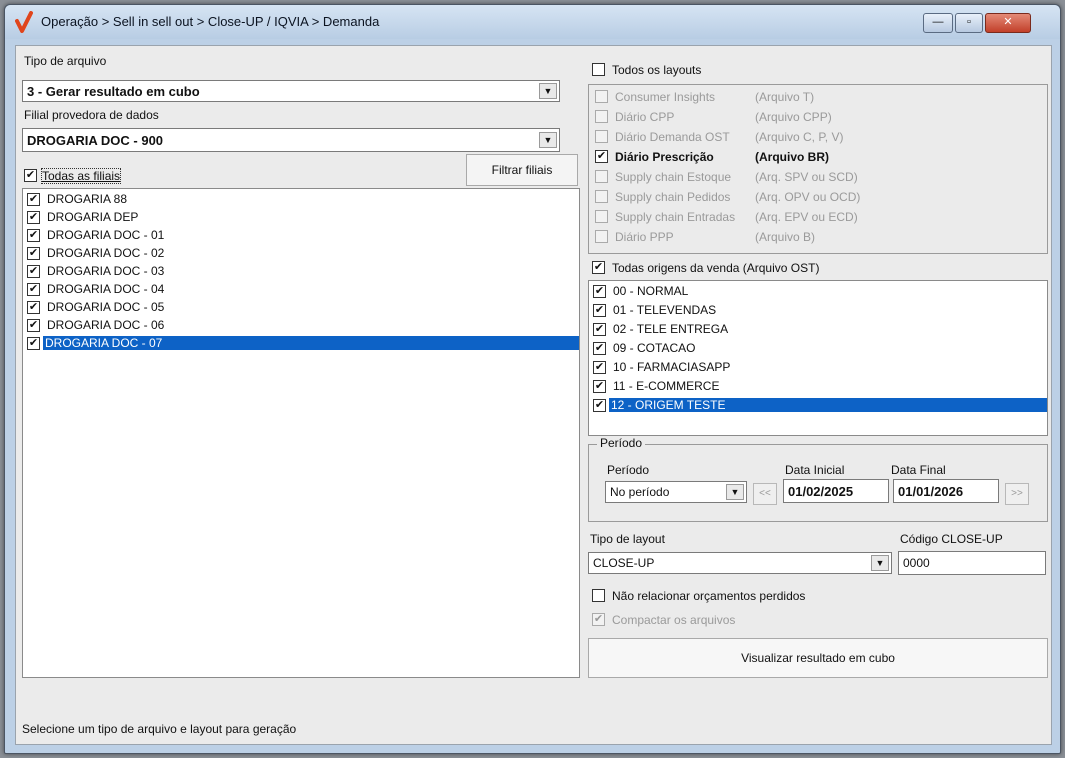  Describe the element at coordinates (673, 197) in the screenshot. I see `layout-name: Supply chain Pedidos` at that location.